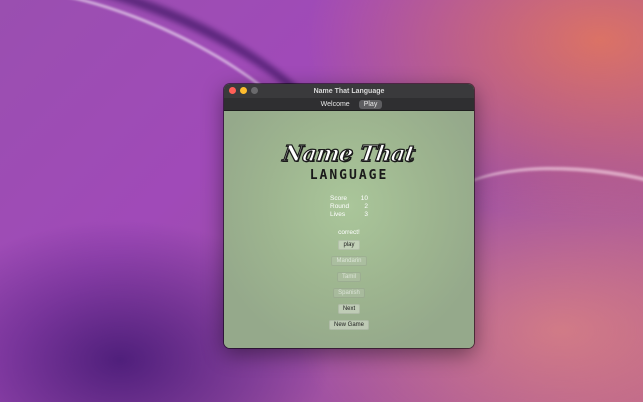  I want to click on zoom-window-button, so click(254, 90).